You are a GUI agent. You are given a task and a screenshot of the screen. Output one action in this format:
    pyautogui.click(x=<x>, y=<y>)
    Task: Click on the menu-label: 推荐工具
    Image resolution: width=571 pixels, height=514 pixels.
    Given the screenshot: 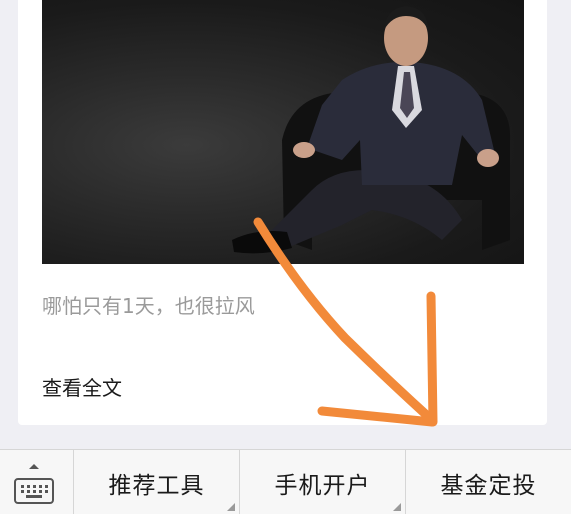 What is the action you would take?
    pyautogui.click(x=156, y=485)
    